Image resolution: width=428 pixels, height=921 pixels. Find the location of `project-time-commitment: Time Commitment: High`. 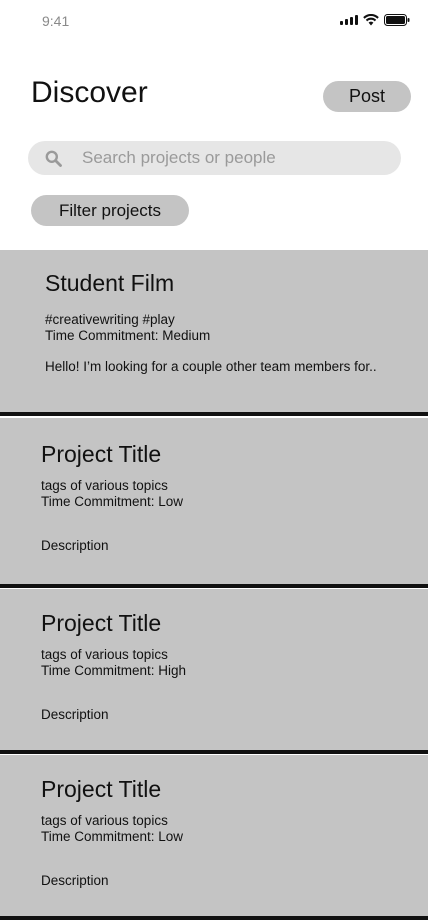

project-time-commitment: Time Commitment: High is located at coordinates (114, 670).